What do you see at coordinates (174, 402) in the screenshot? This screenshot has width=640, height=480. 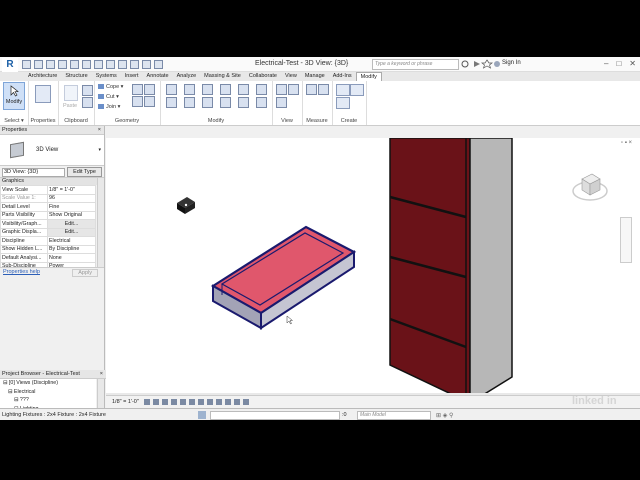 I see `shadows-icon` at bounding box center [174, 402].